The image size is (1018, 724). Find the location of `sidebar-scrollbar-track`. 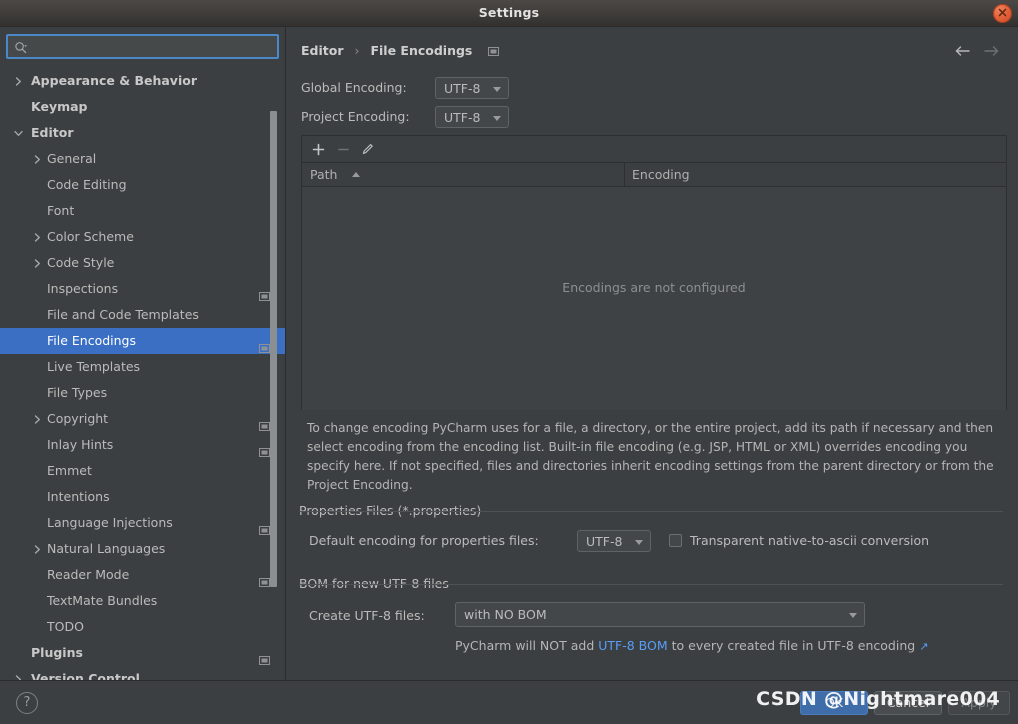

sidebar-scrollbar-track is located at coordinates (275, 374).